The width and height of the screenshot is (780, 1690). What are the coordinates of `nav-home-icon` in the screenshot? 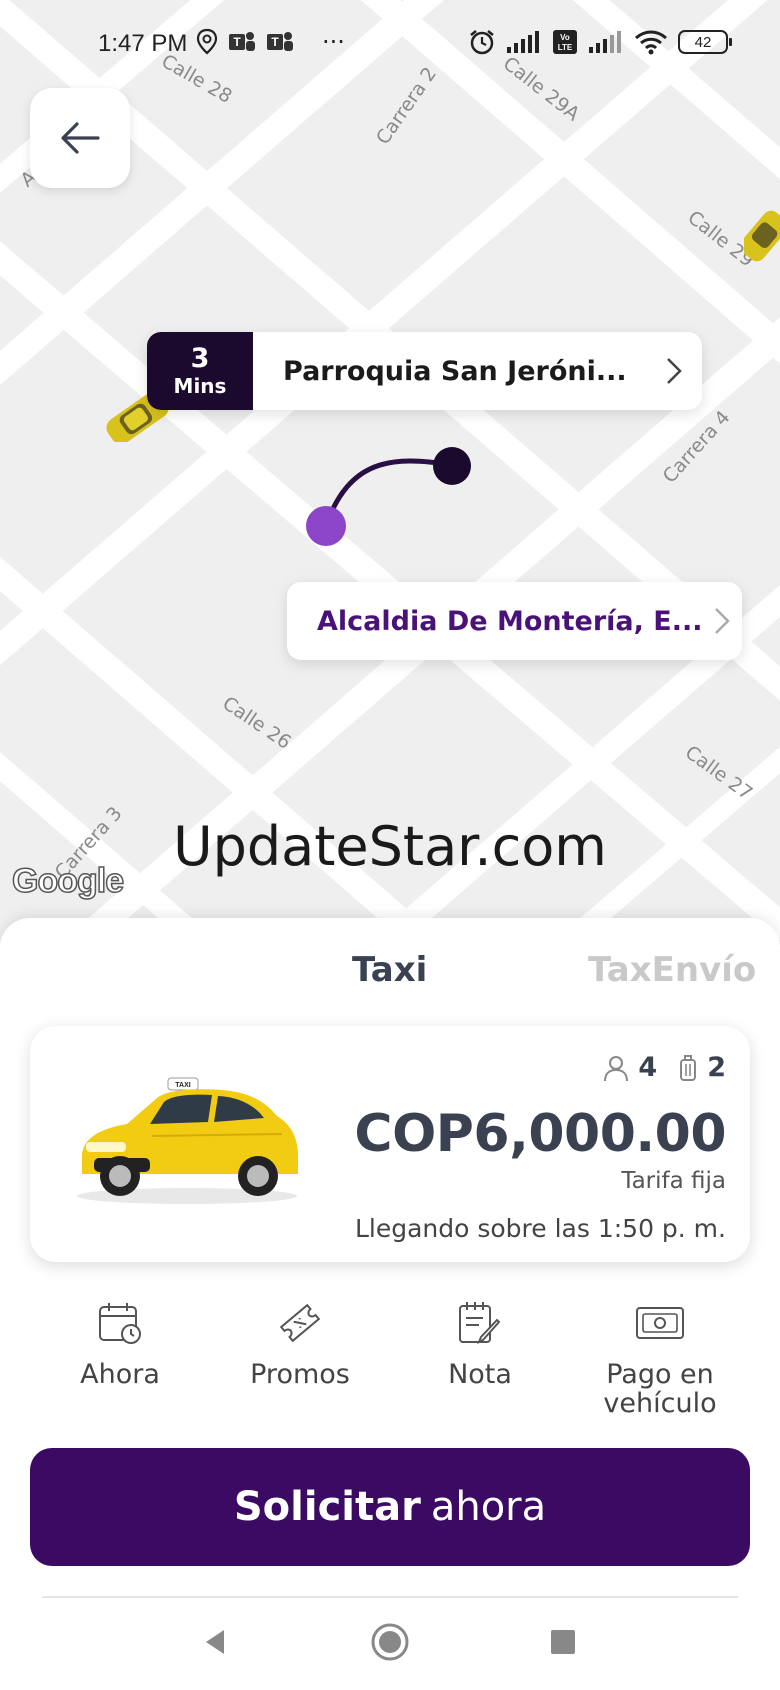 It's located at (390, 1642).